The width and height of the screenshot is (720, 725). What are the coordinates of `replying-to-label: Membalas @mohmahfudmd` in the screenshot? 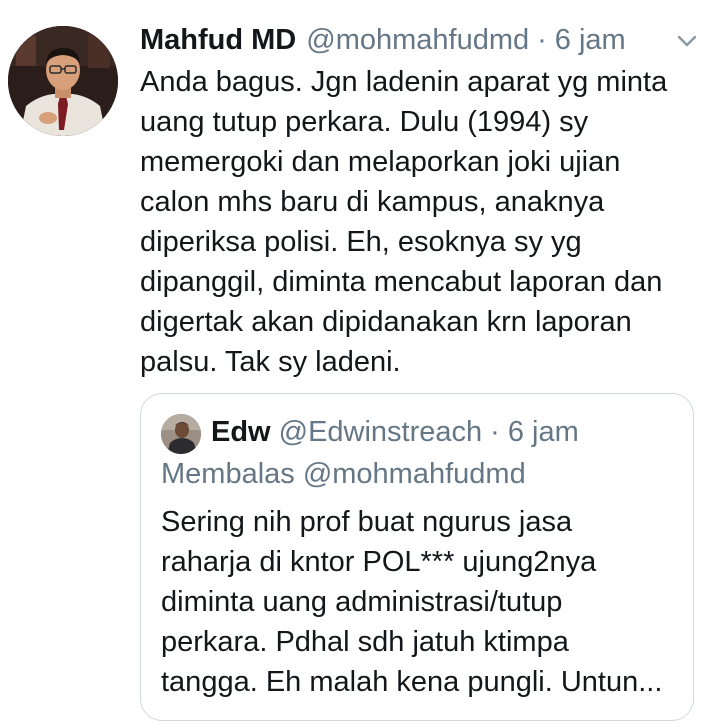 It's located at (343, 474).